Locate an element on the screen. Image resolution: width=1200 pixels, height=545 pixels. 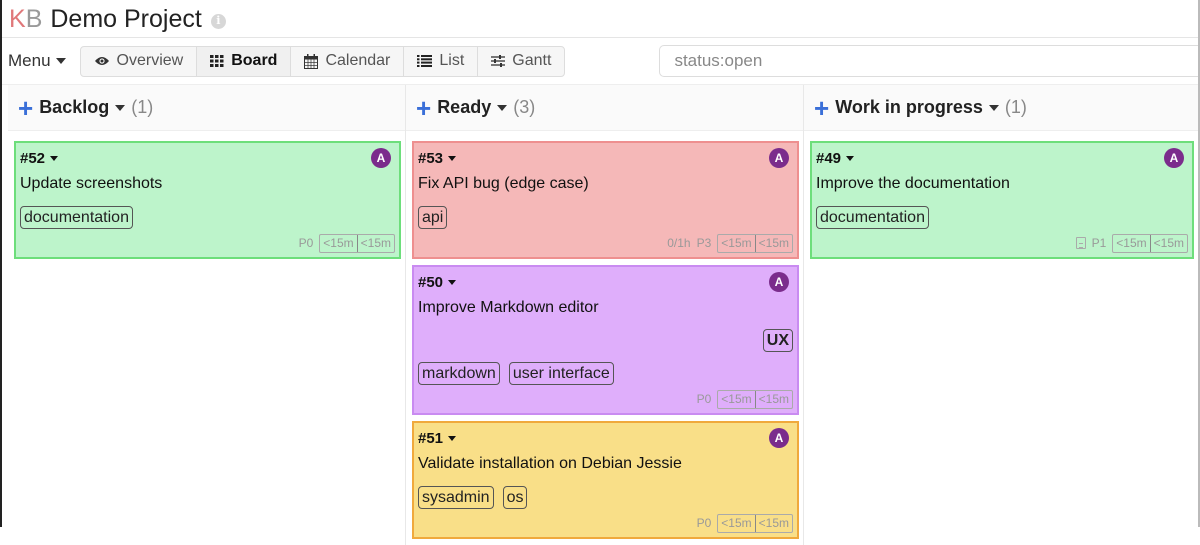
sliders-icon is located at coordinates (498, 61).